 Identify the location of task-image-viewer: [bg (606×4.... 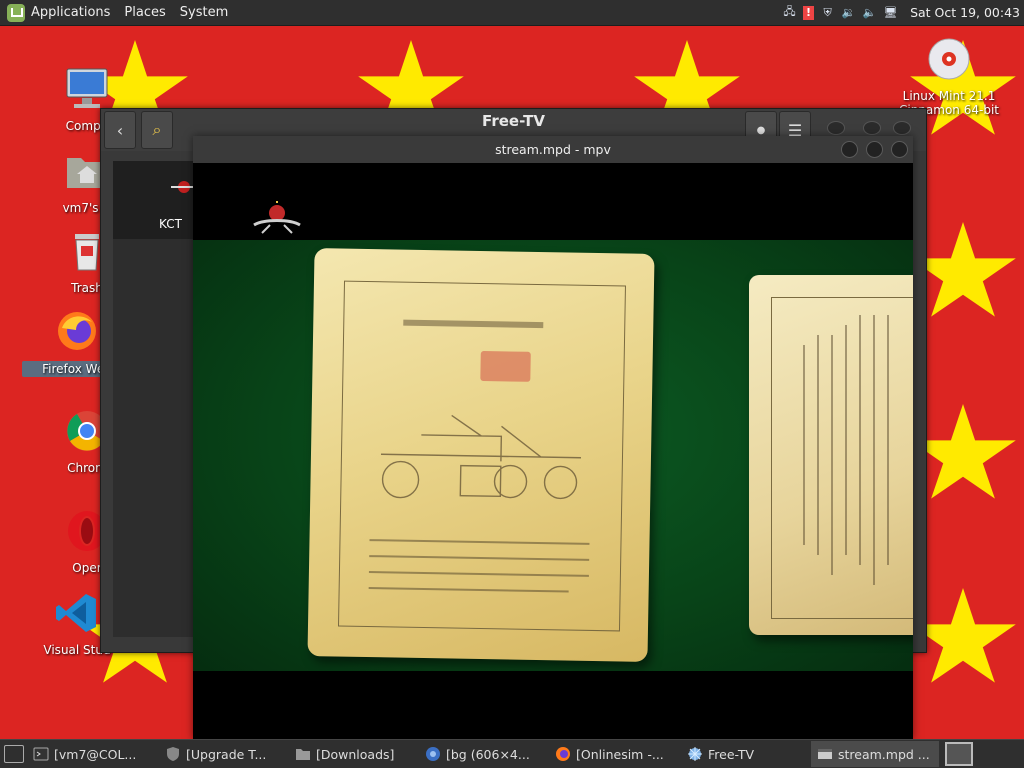
(484, 754).